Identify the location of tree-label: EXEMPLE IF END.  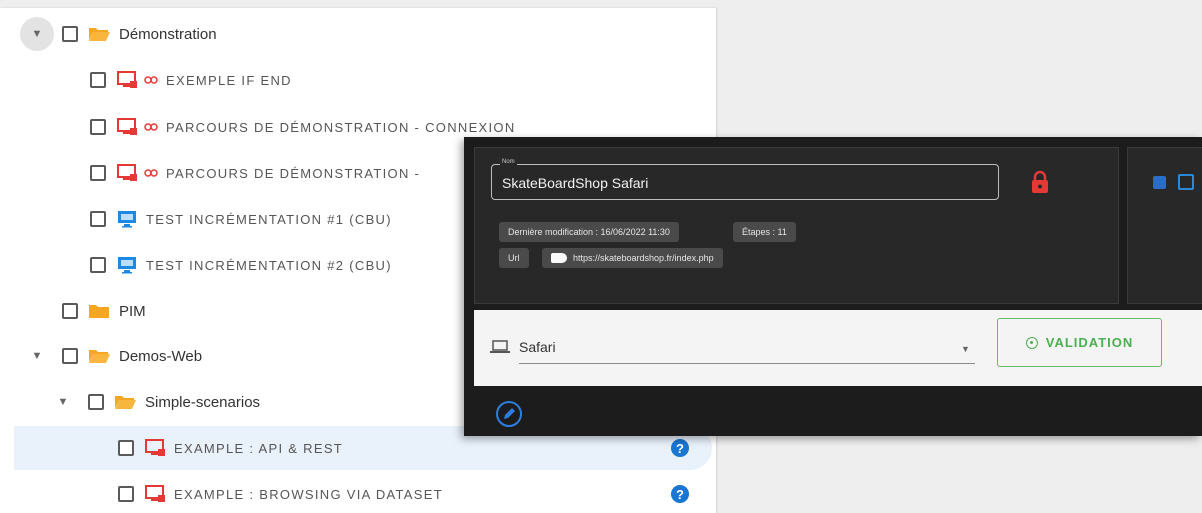
(229, 80).